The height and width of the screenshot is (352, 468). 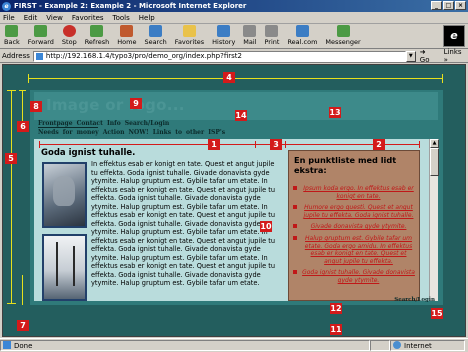 I want to click on page-icon, so click(x=39, y=56).